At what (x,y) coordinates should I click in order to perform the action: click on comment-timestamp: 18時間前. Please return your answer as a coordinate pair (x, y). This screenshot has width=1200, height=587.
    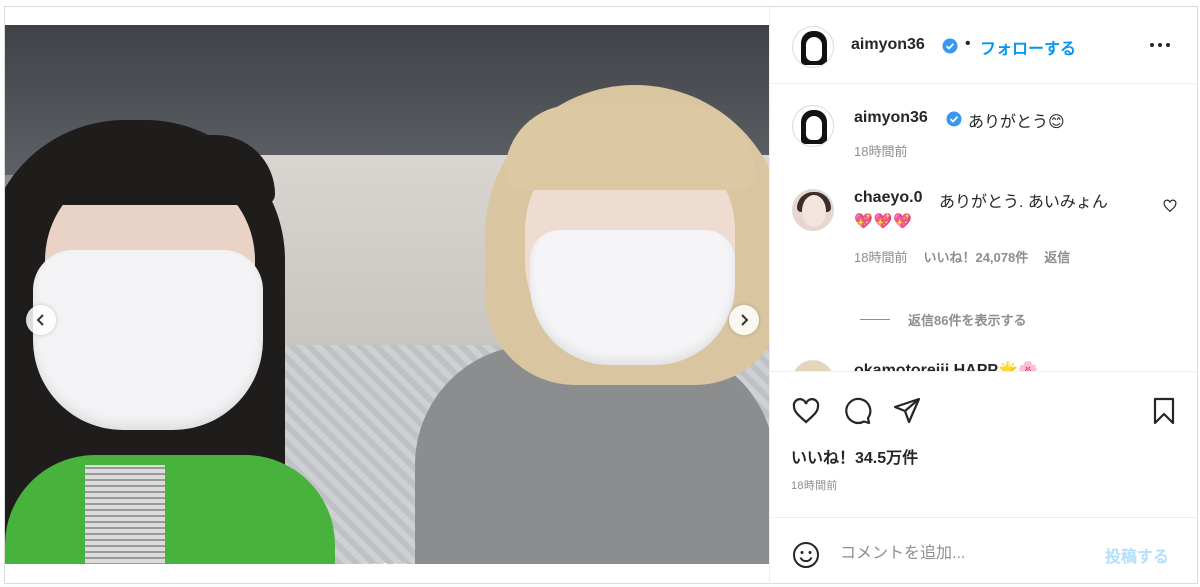
    Looking at the image, I should click on (880, 256).